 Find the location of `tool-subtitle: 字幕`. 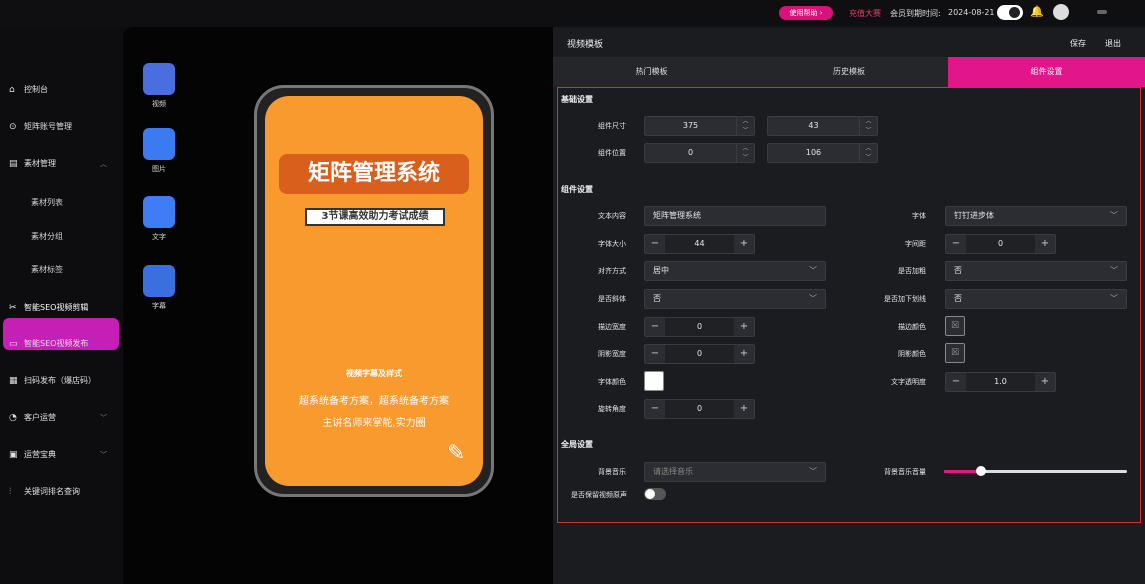

tool-subtitle: 字幕 is located at coordinates (159, 288).